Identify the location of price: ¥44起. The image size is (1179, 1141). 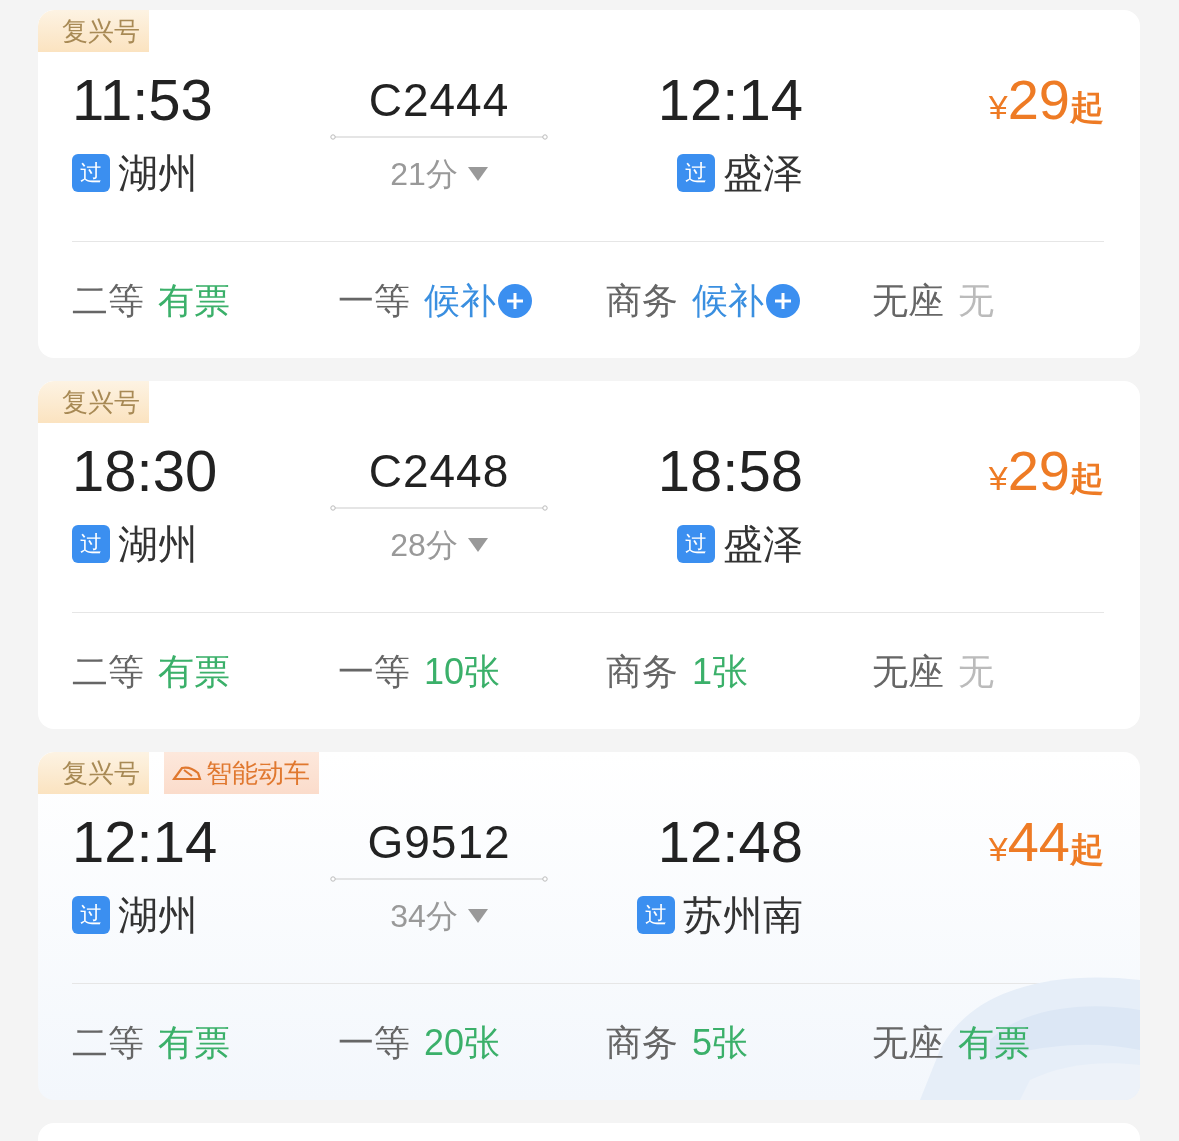
(1046, 842).